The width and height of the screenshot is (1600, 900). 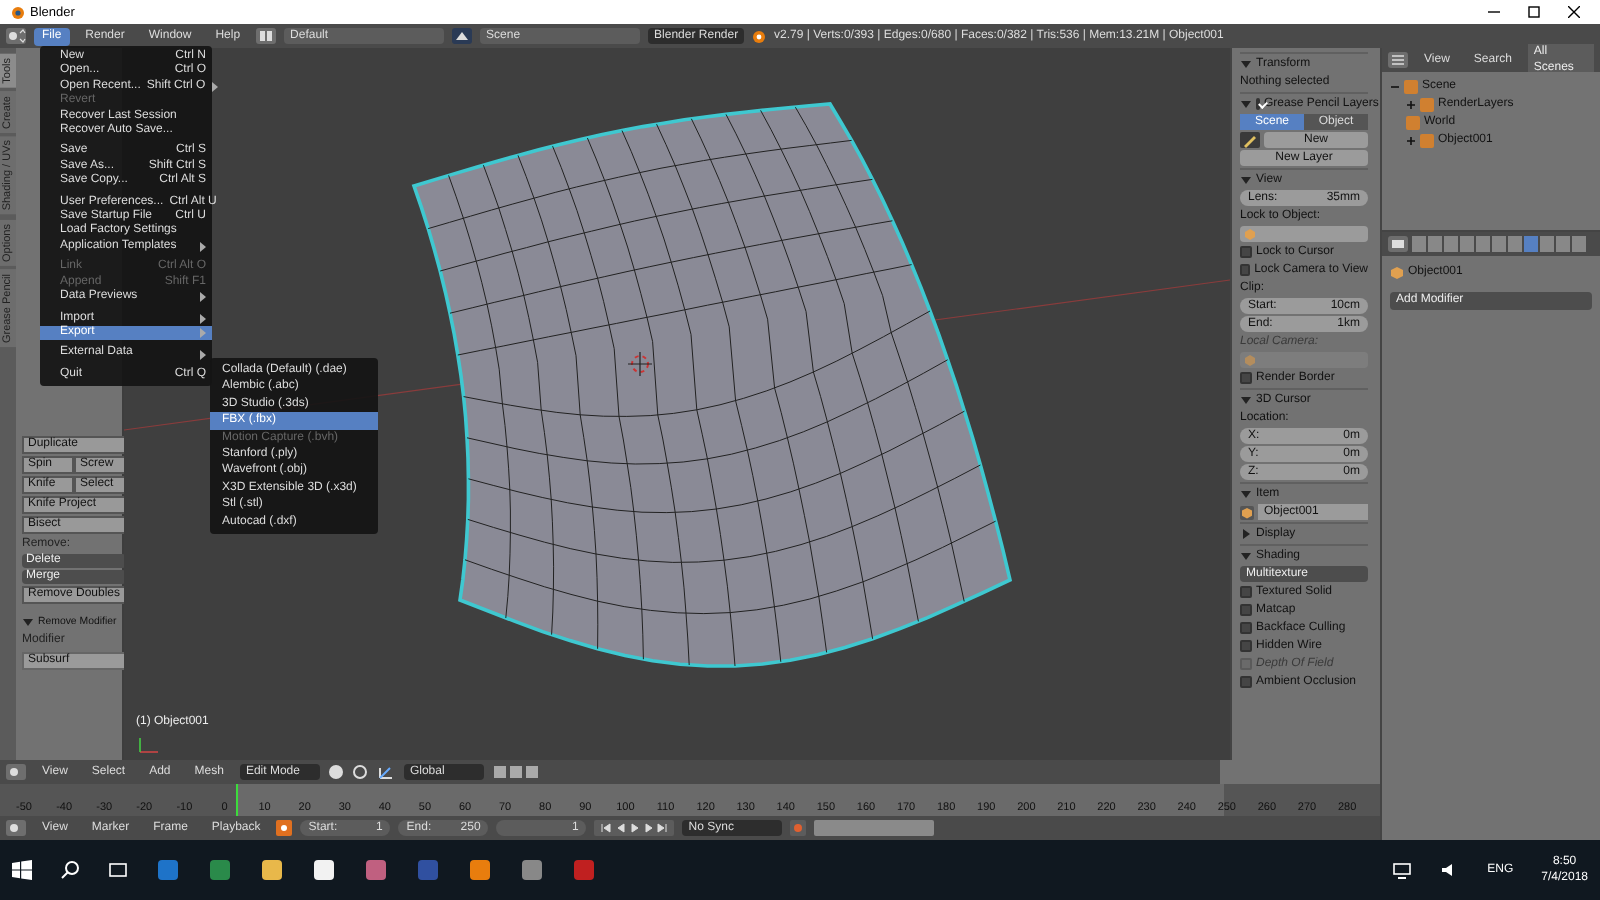 What do you see at coordinates (284, 828) in the screenshot?
I see `preview-range-icon` at bounding box center [284, 828].